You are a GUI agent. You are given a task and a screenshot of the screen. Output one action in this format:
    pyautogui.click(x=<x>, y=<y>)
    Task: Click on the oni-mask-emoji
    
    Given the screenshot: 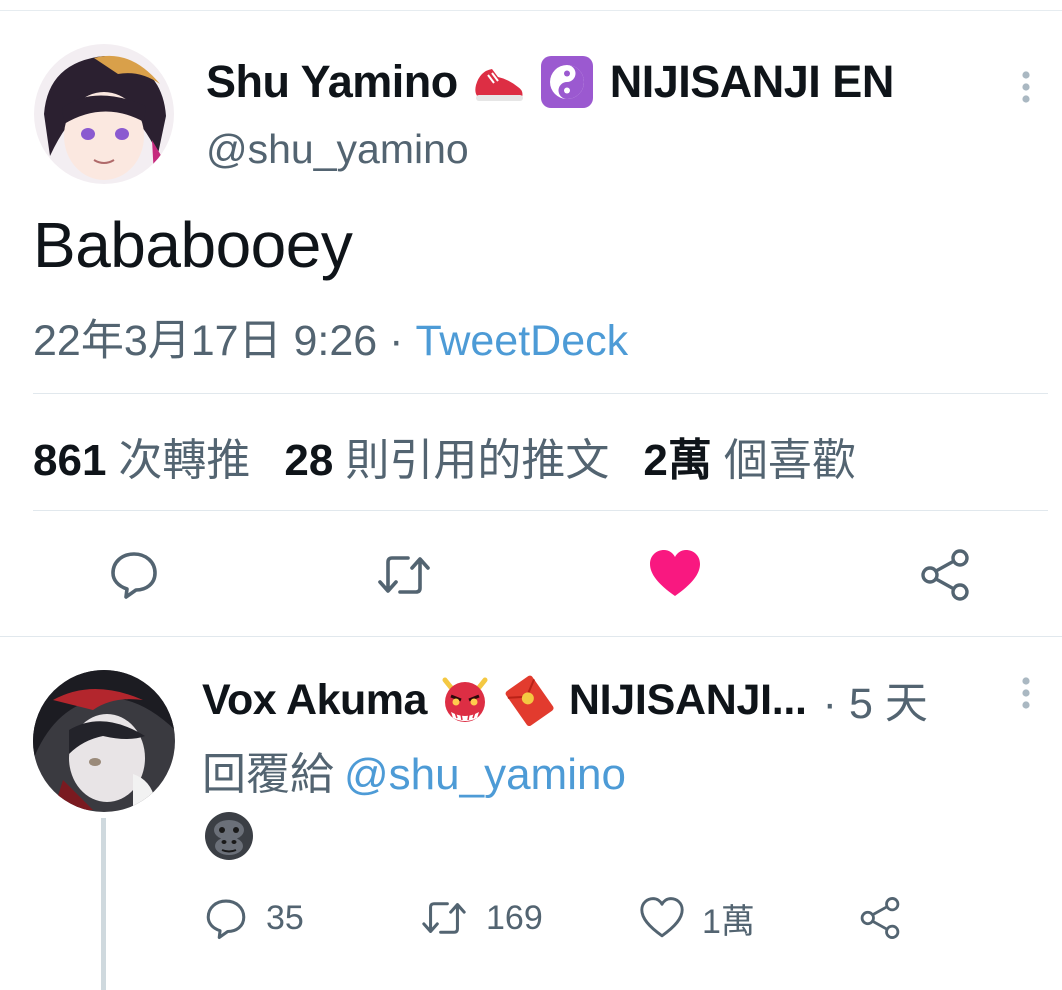 What is the action you would take?
    pyautogui.click(x=465, y=700)
    